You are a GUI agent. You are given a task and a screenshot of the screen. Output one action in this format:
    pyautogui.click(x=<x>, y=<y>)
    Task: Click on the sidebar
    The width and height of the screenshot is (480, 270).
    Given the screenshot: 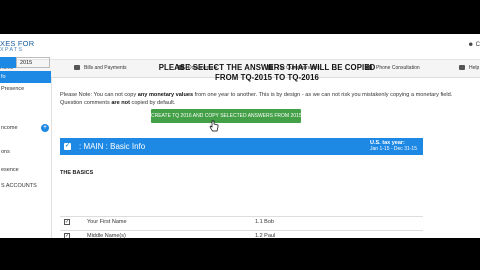 What is the action you would take?
    pyautogui.click(x=26, y=158)
    